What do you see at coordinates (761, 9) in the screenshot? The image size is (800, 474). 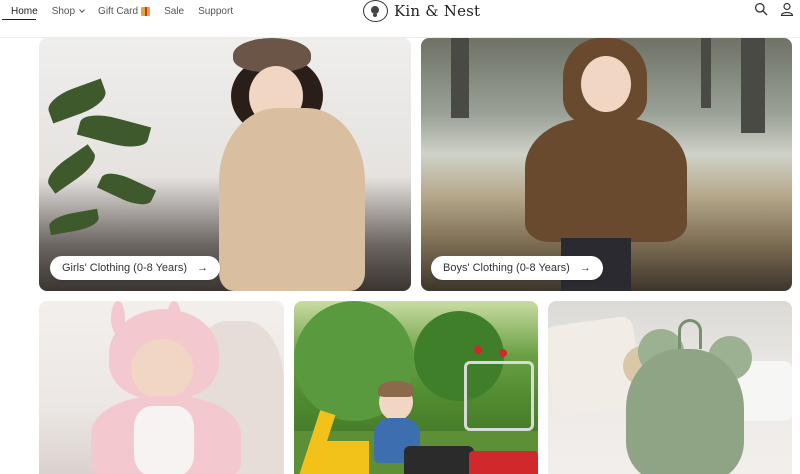 I see `search-icon` at bounding box center [761, 9].